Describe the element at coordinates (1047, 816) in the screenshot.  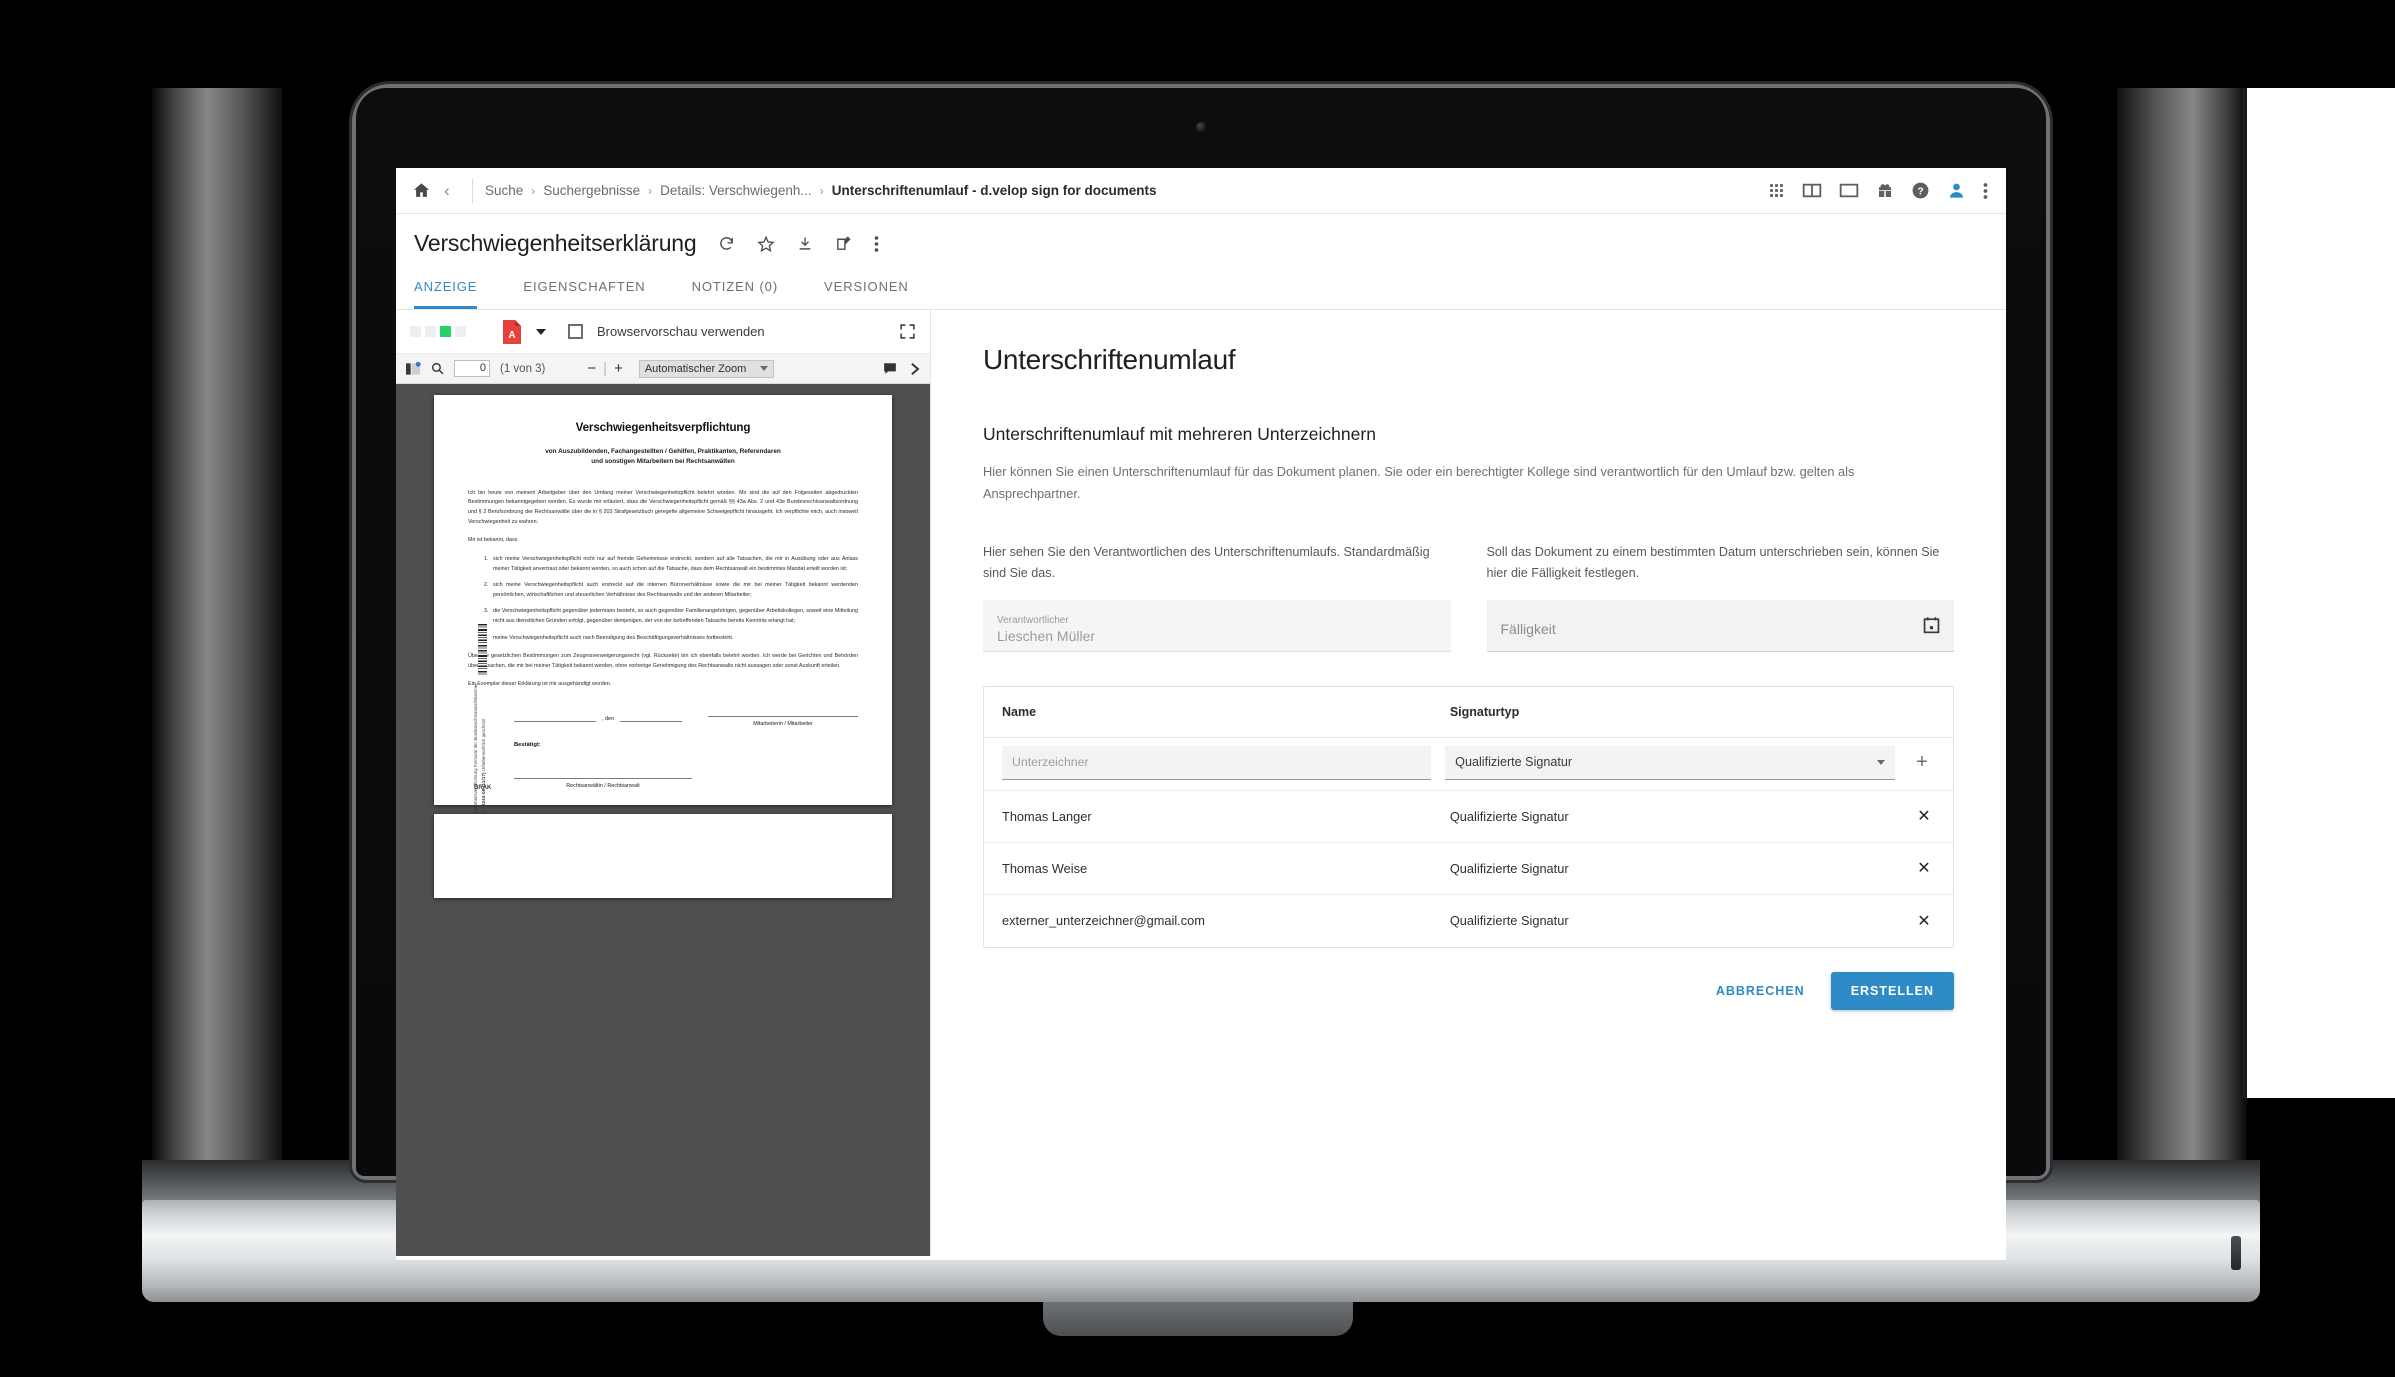
I see `signer-name: Thomas Langer` at that location.